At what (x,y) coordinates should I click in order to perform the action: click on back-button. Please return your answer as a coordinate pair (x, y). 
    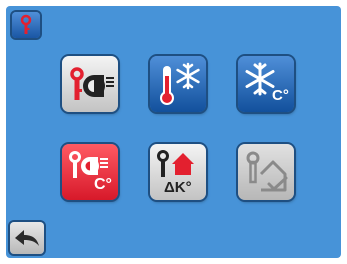
    Looking at the image, I should click on (27, 238).